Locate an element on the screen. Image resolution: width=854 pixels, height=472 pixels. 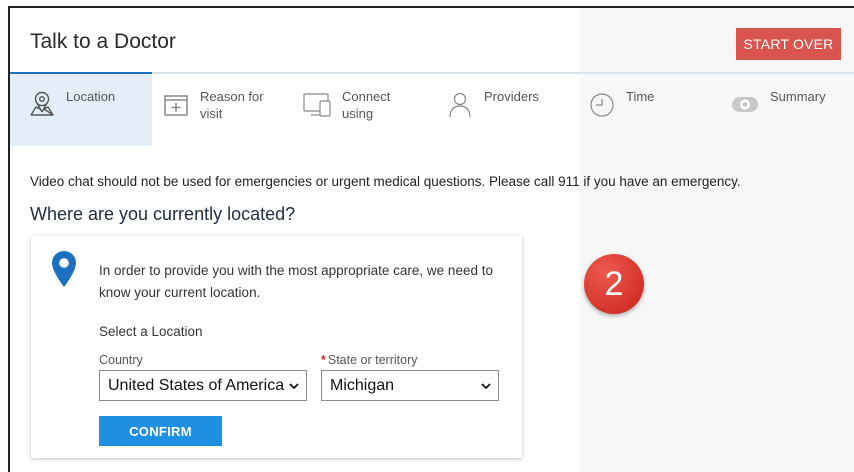
tab-summary-label: Summary is located at coordinates (798, 96).